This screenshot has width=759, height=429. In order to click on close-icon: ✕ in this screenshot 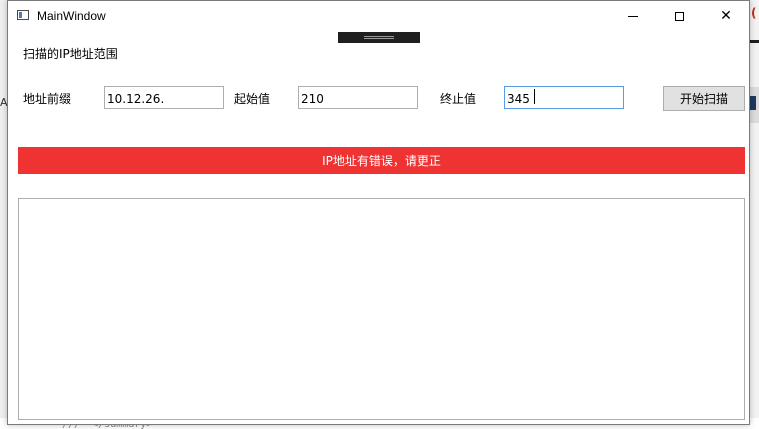, I will do `click(726, 16)`.